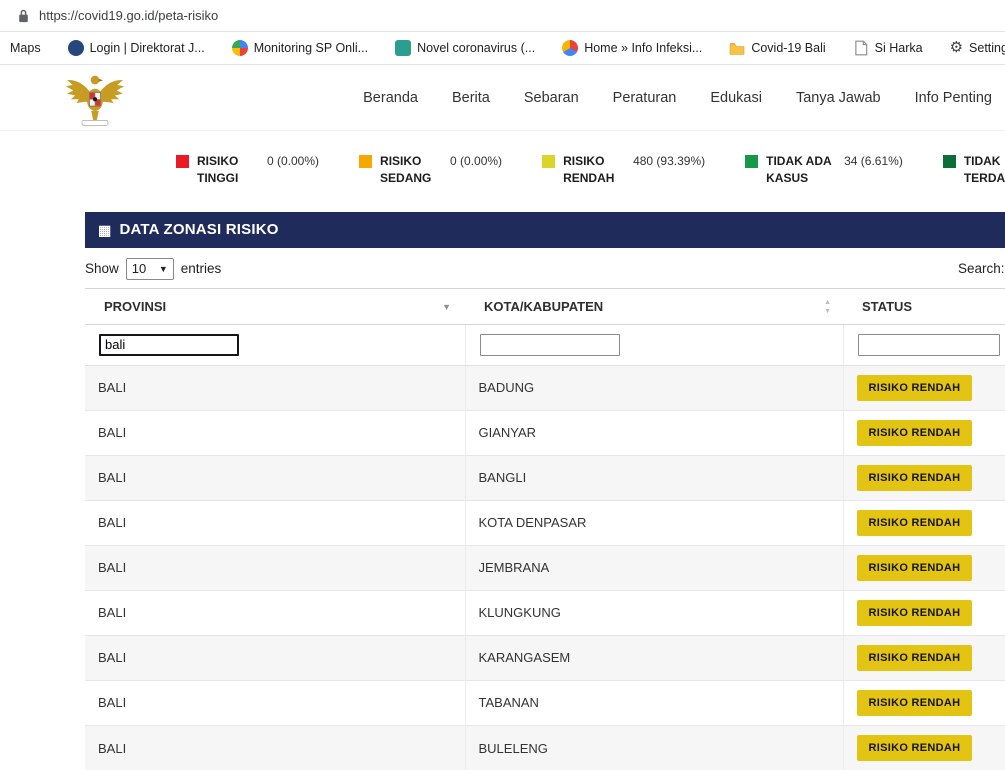  What do you see at coordinates (589, 170) in the screenshot?
I see `legend-label: RISIKO RENDAH` at bounding box center [589, 170].